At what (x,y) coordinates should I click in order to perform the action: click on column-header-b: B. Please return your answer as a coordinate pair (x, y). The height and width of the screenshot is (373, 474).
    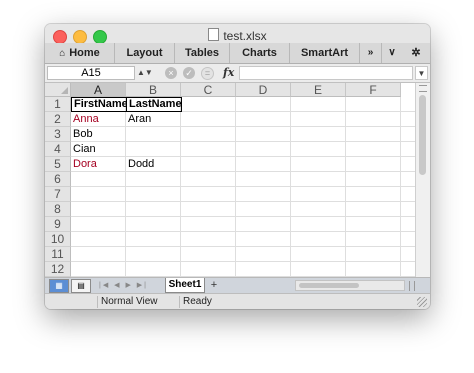
    Looking at the image, I should click on (153, 90).